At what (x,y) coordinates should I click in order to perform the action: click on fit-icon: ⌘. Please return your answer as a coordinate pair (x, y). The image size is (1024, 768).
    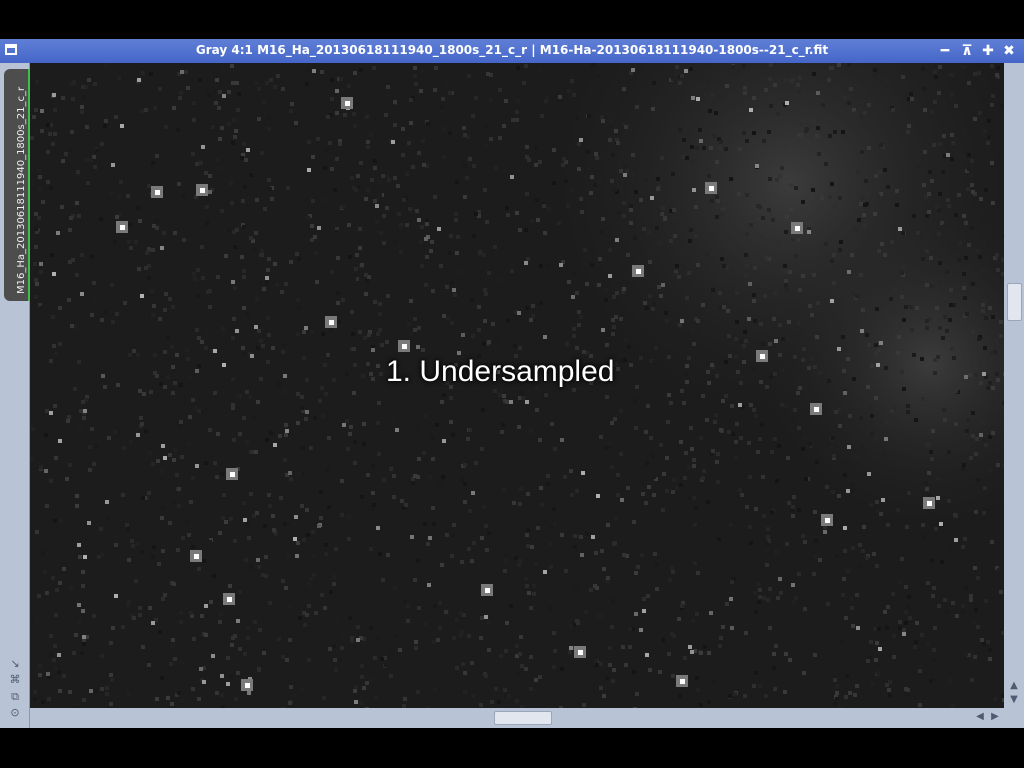
    Looking at the image, I should click on (15, 680).